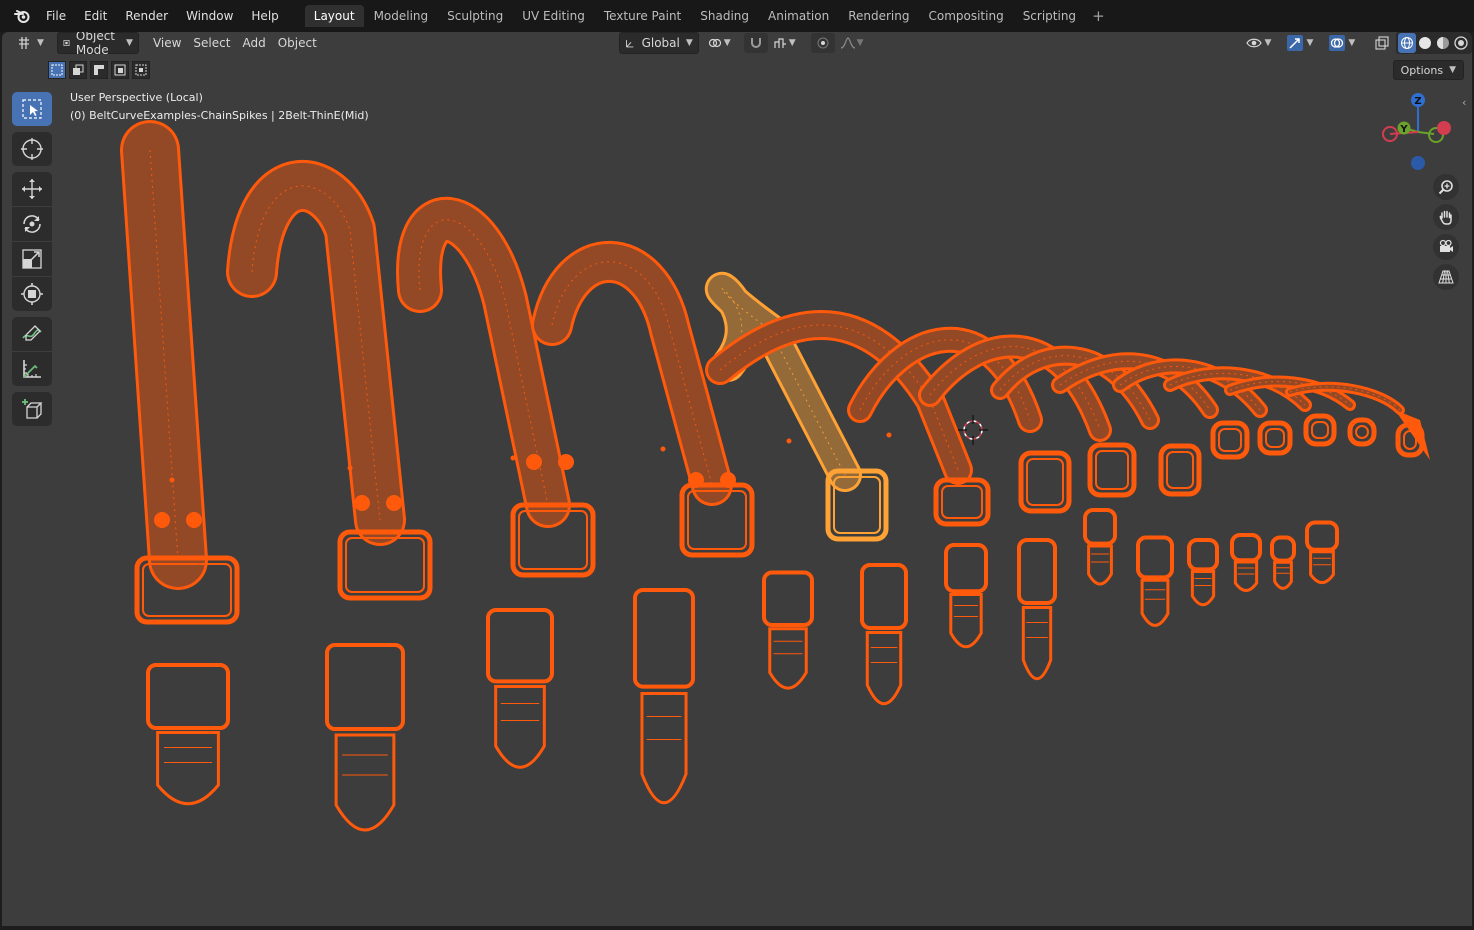 Image resolution: width=1474 pixels, height=930 pixels. I want to click on belt-buckle-7-inner, so click(1045, 482).